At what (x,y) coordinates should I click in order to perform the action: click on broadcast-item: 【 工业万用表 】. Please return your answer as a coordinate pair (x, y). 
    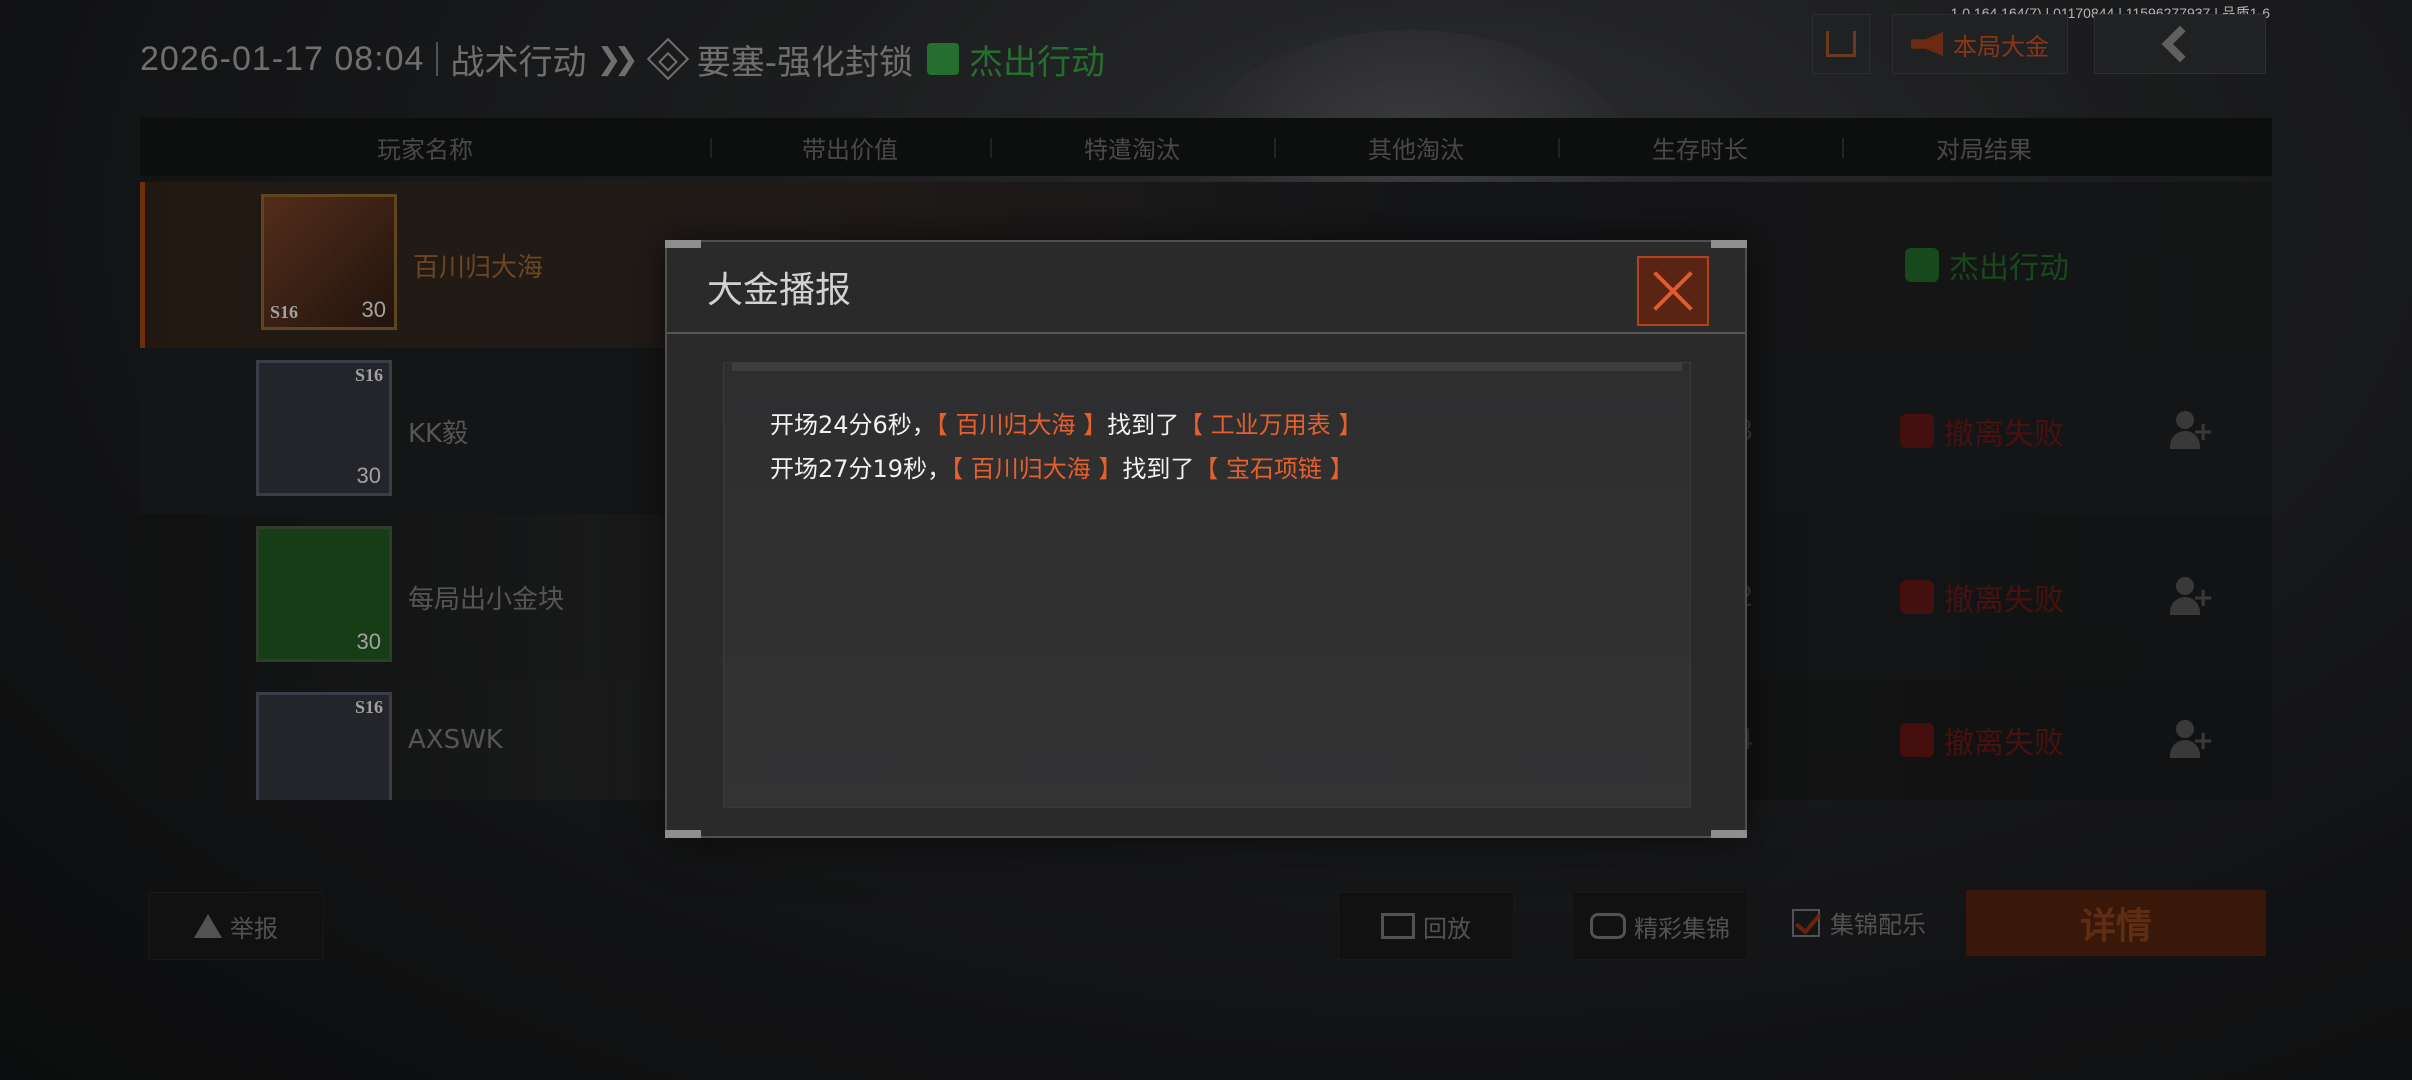
    Looking at the image, I should click on (1271, 425).